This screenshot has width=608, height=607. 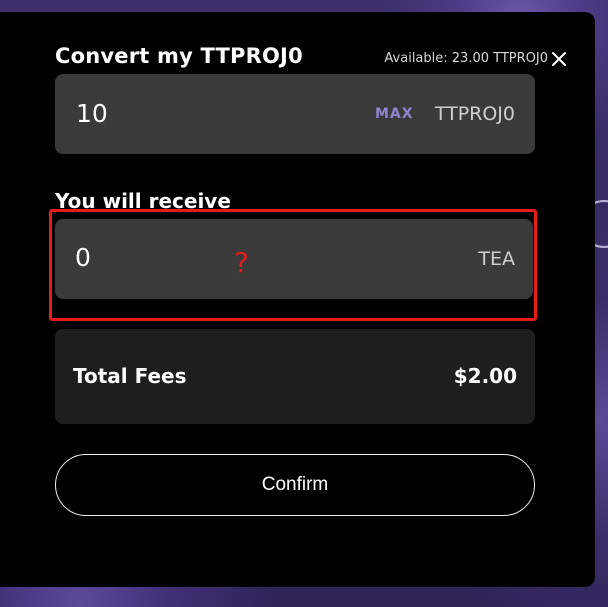 What do you see at coordinates (485, 376) in the screenshot?
I see `total-fees-amount: $2.00` at bounding box center [485, 376].